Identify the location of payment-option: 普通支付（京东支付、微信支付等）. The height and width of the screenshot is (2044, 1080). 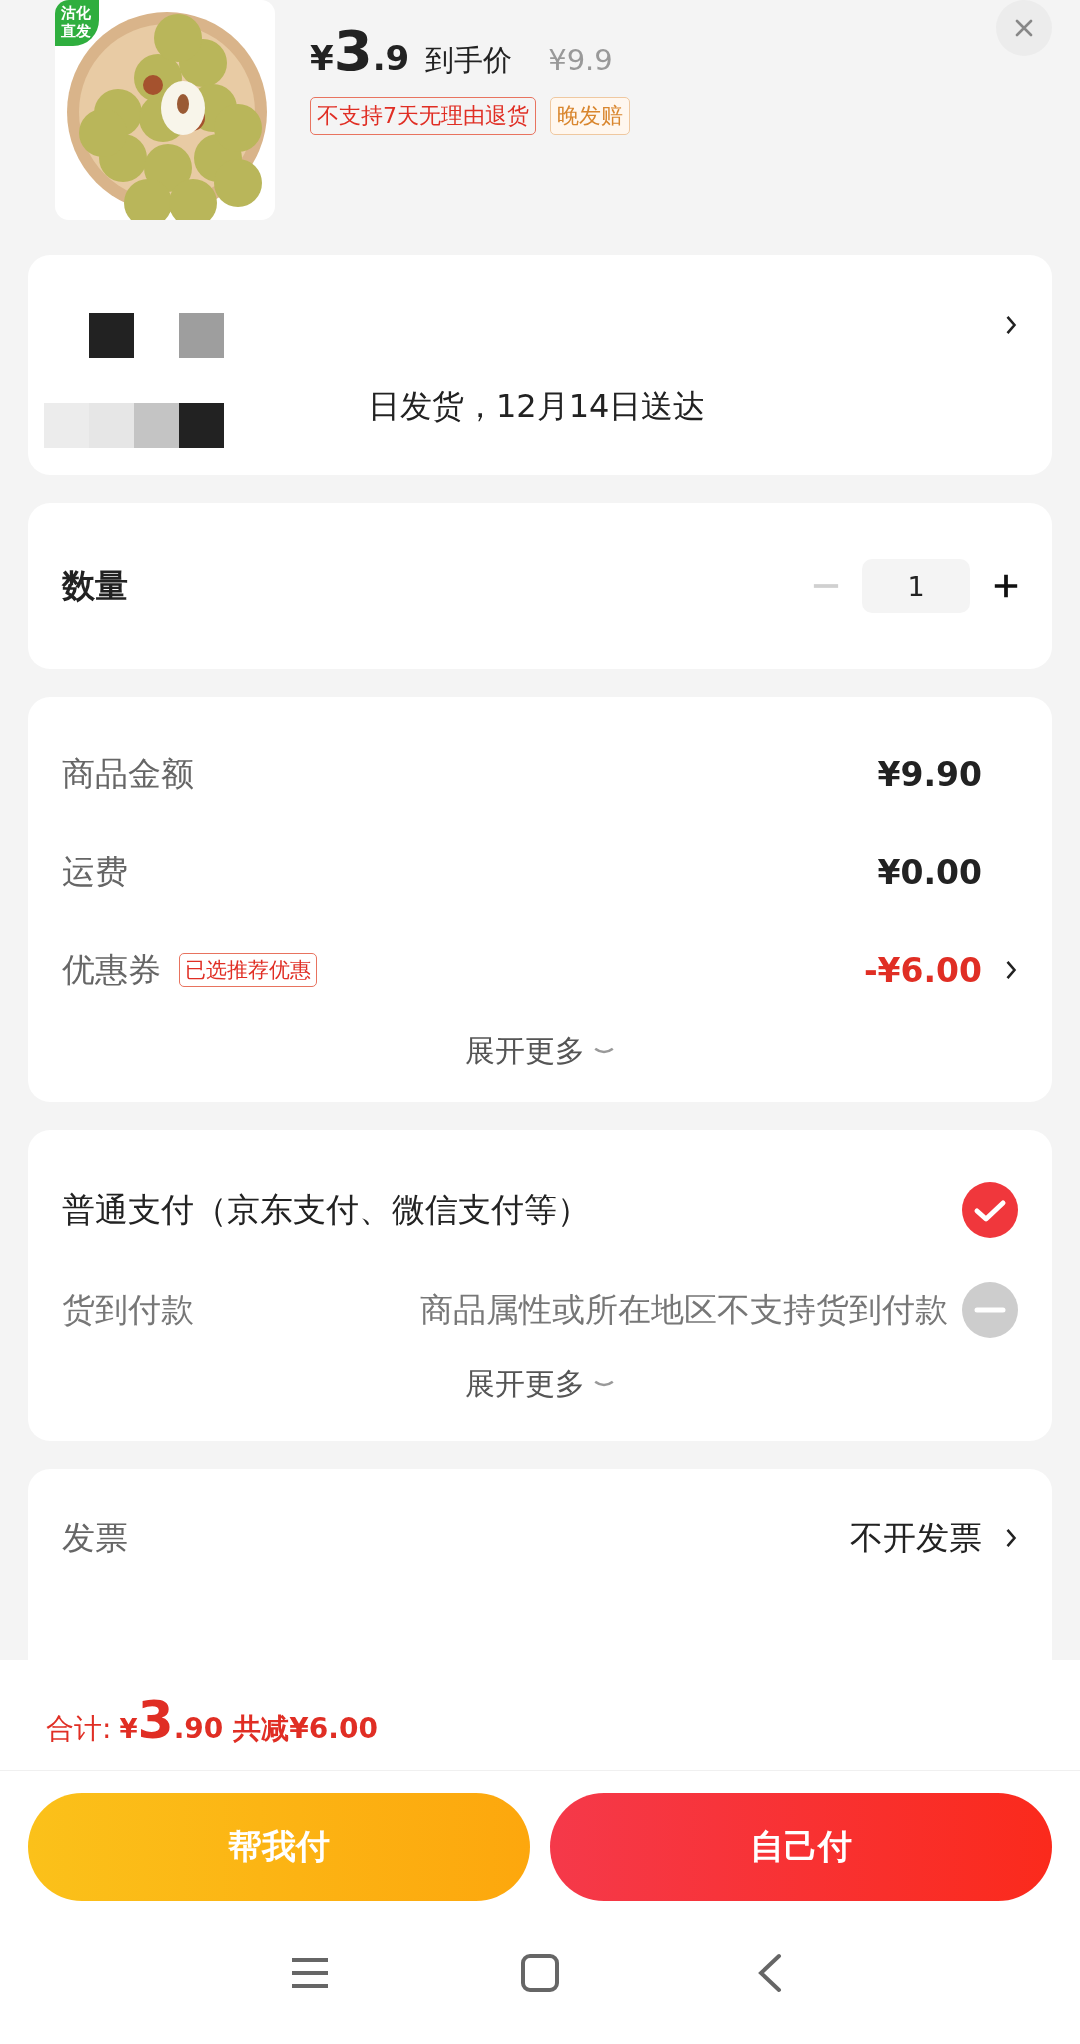
(326, 1210).